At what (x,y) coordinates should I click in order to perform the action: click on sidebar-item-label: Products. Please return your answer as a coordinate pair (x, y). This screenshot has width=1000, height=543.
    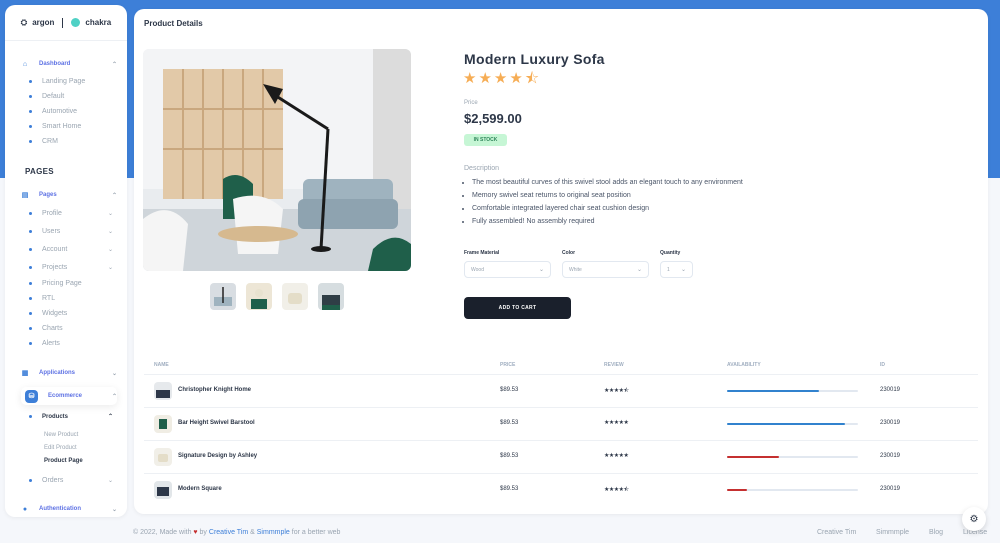
    Looking at the image, I should click on (55, 416).